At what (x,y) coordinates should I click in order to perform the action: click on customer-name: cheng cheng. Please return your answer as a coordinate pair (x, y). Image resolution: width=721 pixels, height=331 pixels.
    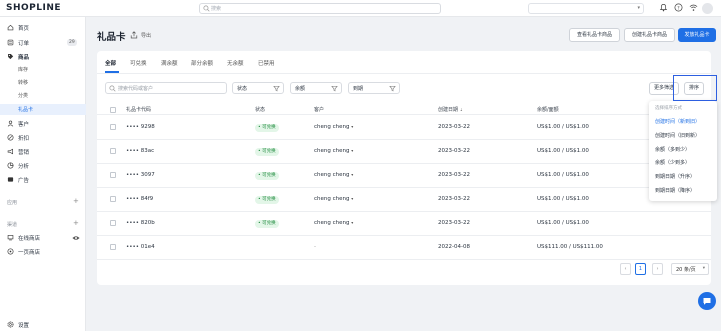
    Looking at the image, I should click on (332, 127).